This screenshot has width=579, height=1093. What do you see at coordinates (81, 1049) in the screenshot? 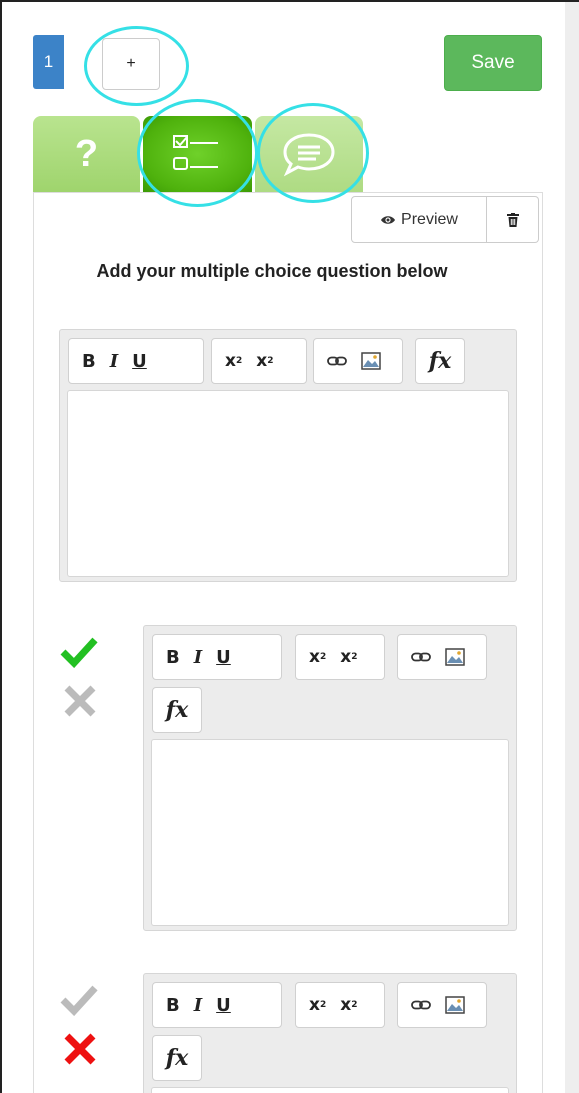
I see `incorrect-cross-icon-active` at bounding box center [81, 1049].